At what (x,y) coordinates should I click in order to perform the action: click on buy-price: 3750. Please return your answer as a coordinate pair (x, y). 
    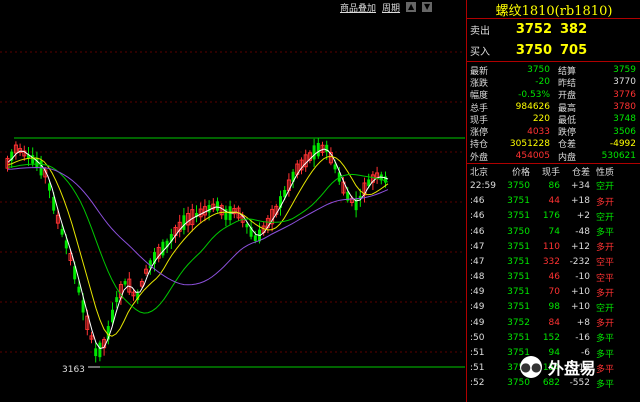
    Looking at the image, I should click on (533, 50).